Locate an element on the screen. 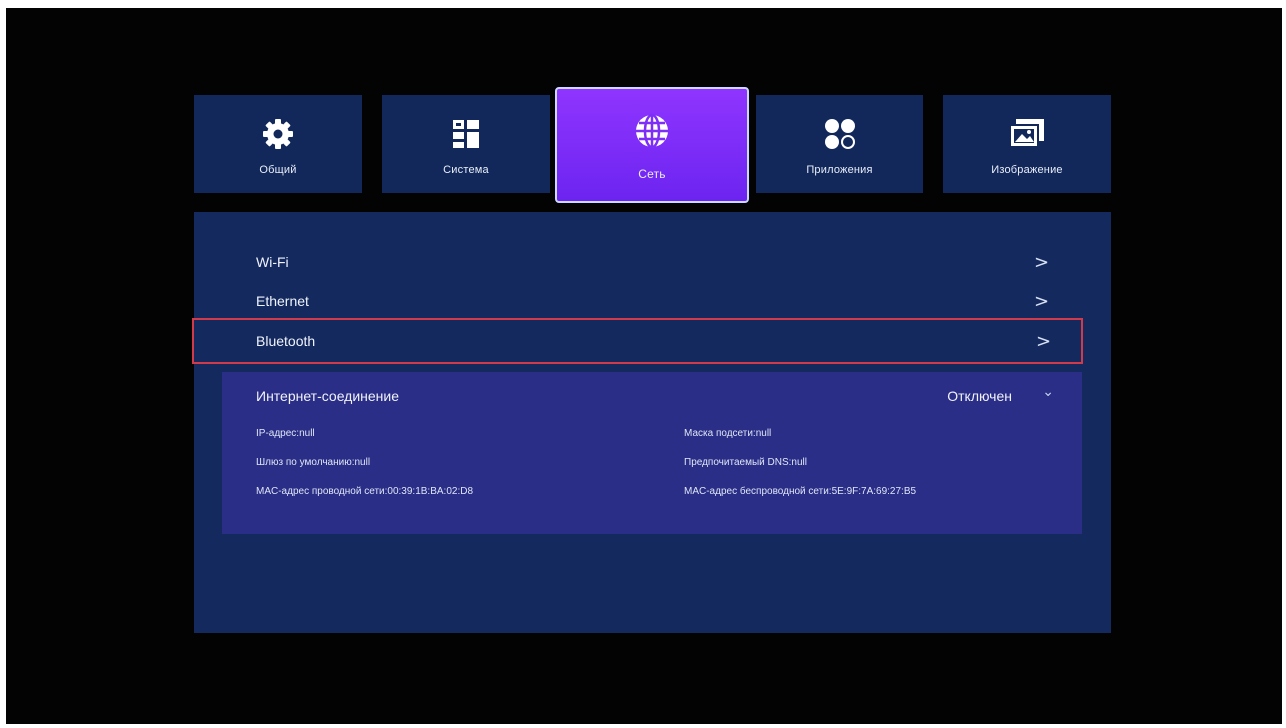 The width and height of the screenshot is (1286, 728). ip-address: IP-адрес:null is located at coordinates (285, 433).